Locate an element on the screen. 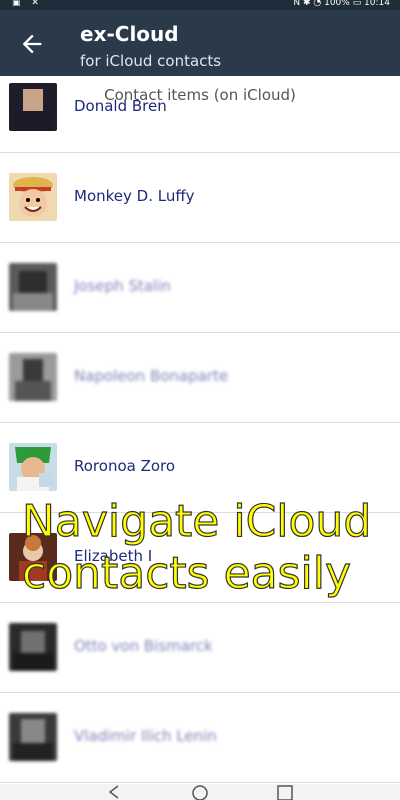  contact-row: Vladimir Ilich Lenin is located at coordinates (200, 737).